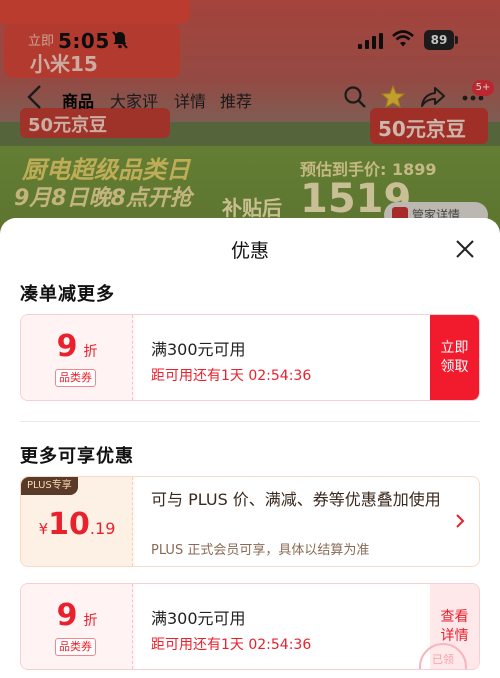  I want to click on plus-exclusive-badge: PLUS专享, so click(49, 486).